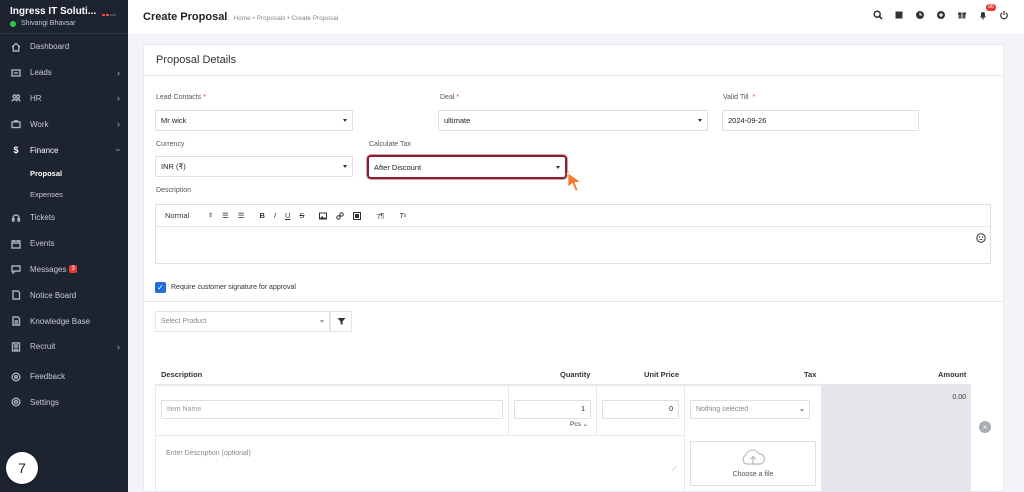  Describe the element at coordinates (181, 97) in the screenshot. I see `lead-contacts-label: Lead Contacts *` at that location.